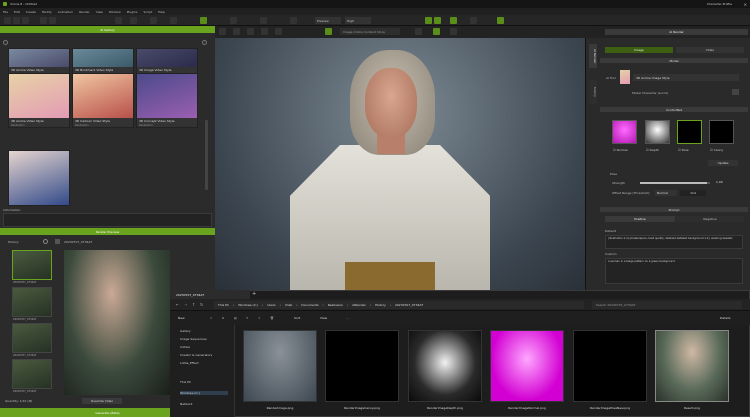 This screenshot has height=417, width=750. Describe the element at coordinates (185, 347) in the screenshot. I see `sidebar-item-invoke: InVoke` at that location.